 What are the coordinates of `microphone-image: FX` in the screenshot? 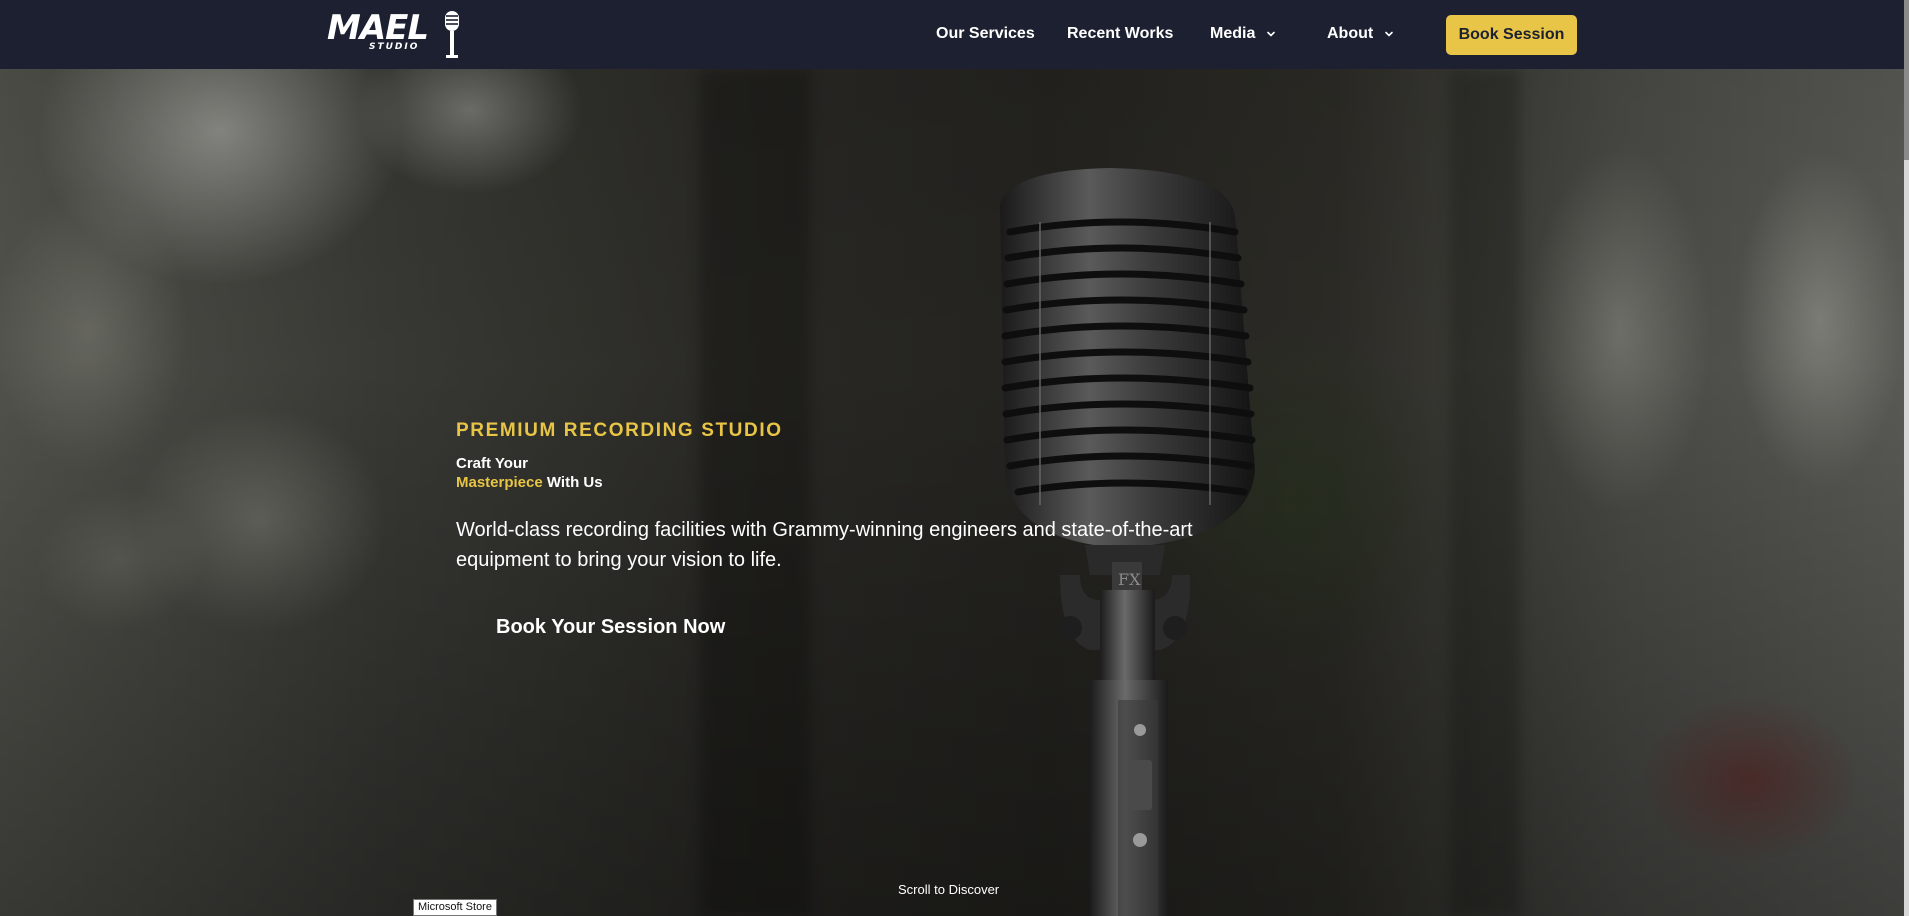 It's located at (1128, 542).